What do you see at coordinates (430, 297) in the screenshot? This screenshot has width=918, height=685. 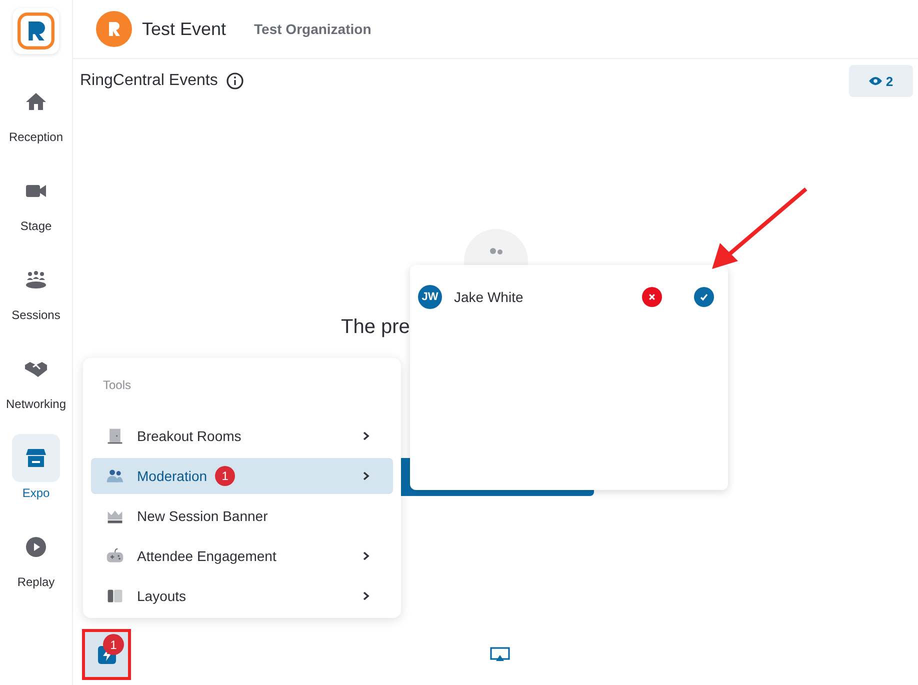 I see `user-avatar: JW` at bounding box center [430, 297].